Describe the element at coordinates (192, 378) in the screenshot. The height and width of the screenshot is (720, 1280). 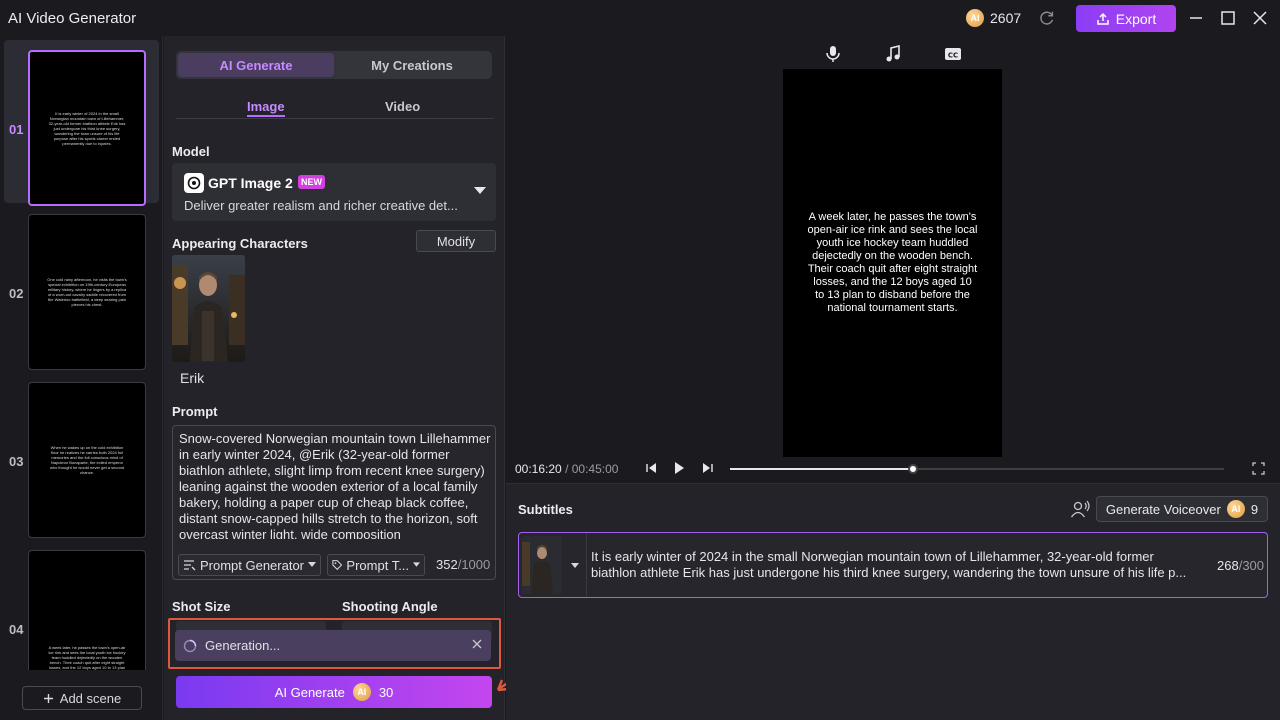
I see `character-name: Erik` at that location.